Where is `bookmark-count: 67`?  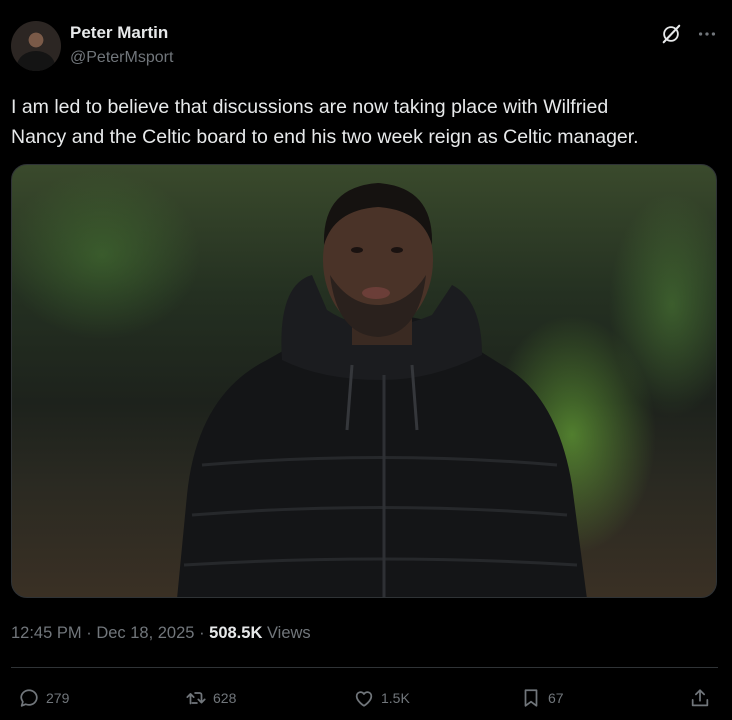
bookmark-count: 67 is located at coordinates (556, 698).